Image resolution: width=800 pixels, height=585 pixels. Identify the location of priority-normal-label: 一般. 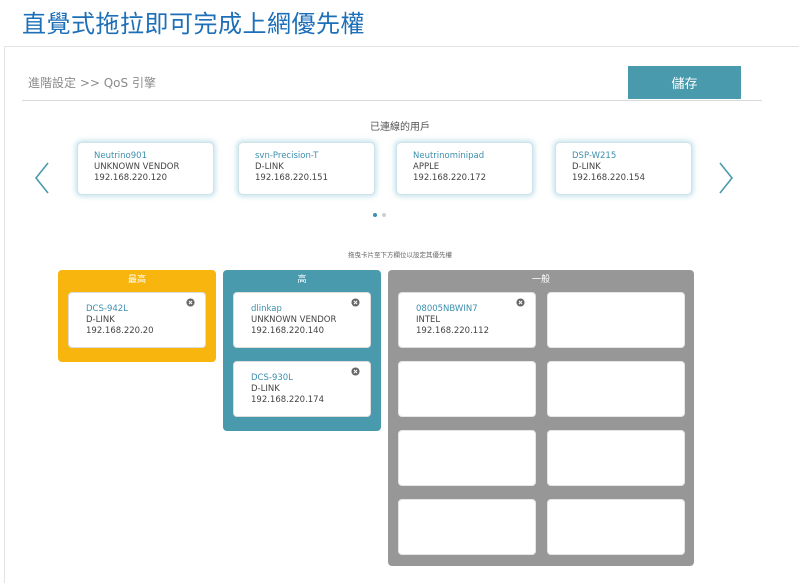
(540, 279).